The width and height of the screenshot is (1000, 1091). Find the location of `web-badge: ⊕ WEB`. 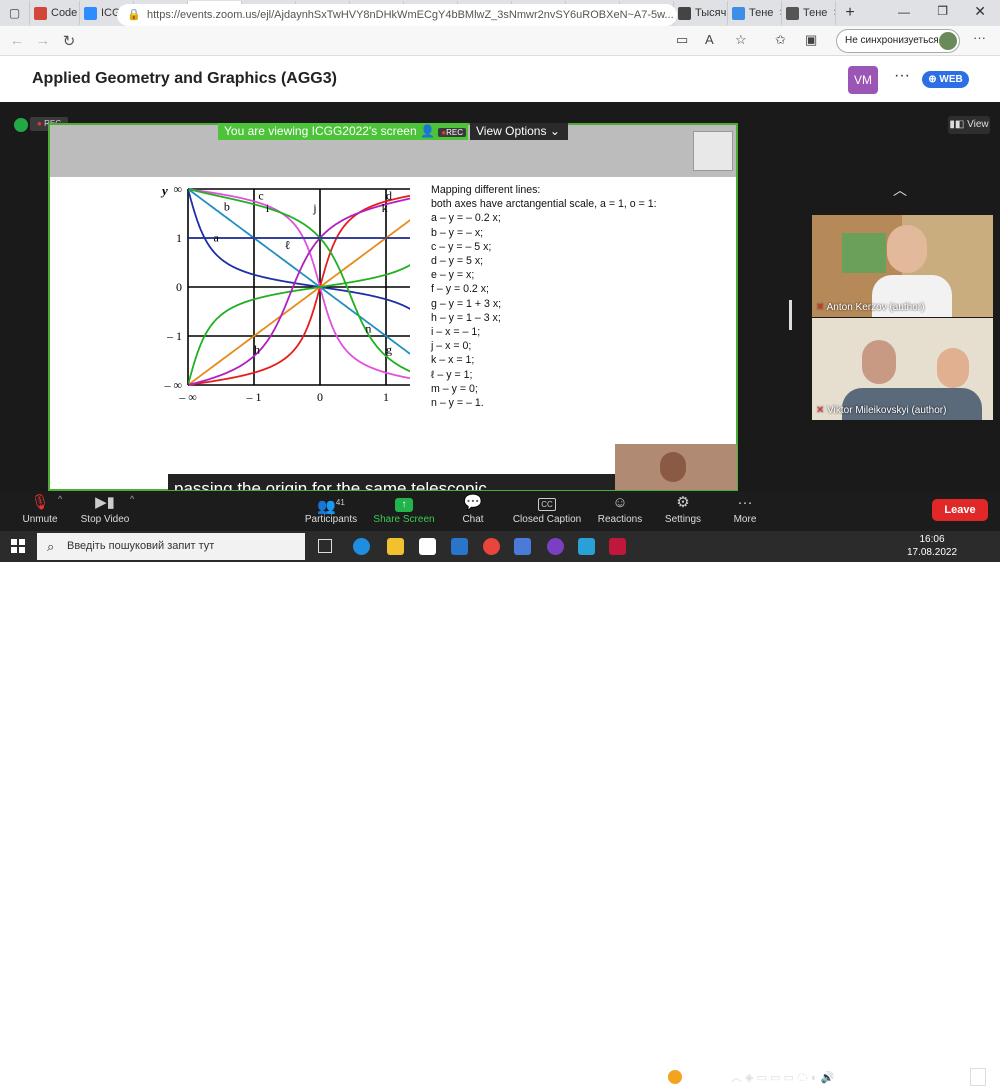

web-badge: ⊕ WEB is located at coordinates (945, 79).